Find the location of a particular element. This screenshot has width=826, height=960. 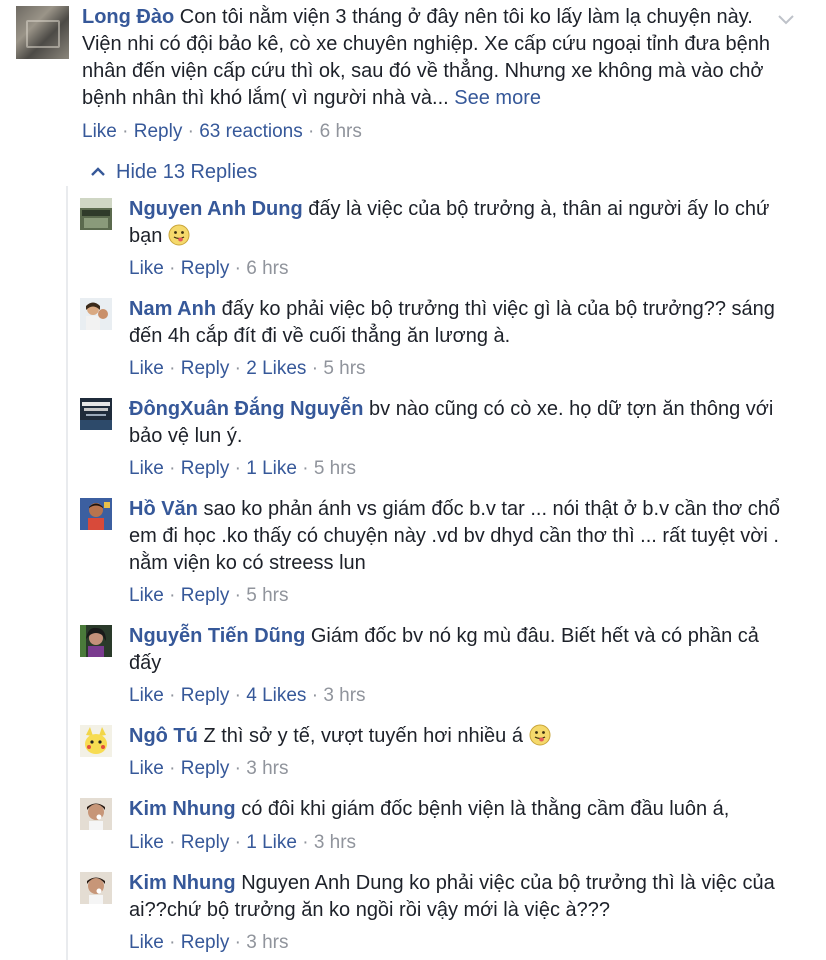

comment-author: Long Đào is located at coordinates (128, 17).